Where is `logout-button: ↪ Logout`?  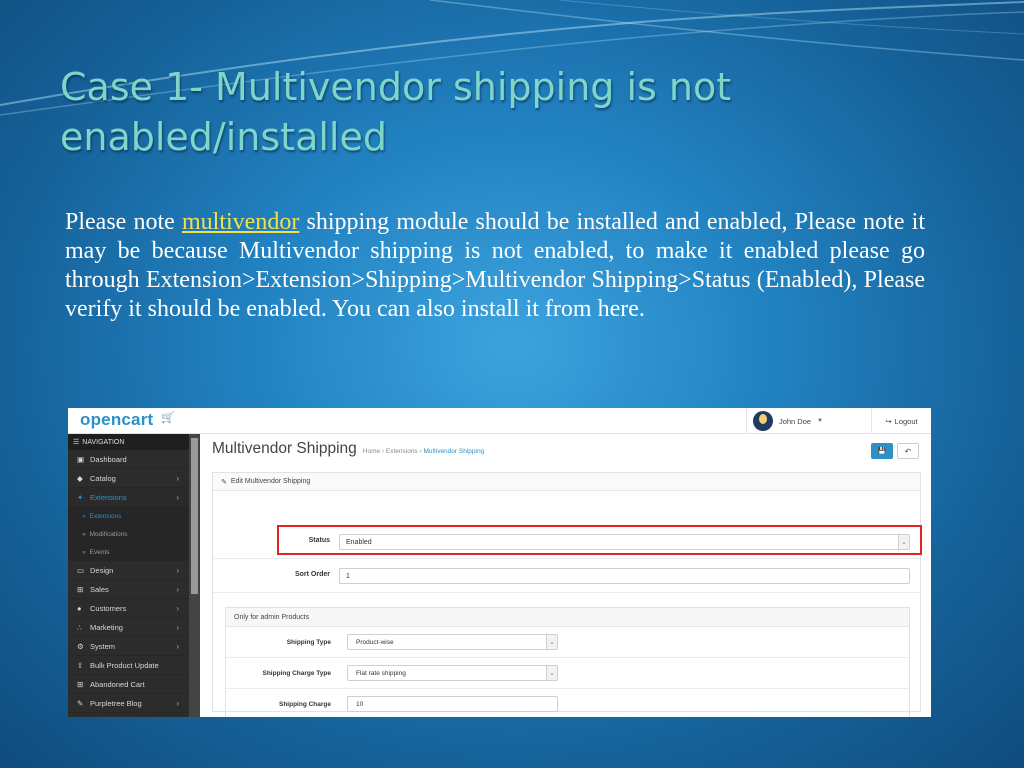 logout-button: ↪ Logout is located at coordinates (901, 421).